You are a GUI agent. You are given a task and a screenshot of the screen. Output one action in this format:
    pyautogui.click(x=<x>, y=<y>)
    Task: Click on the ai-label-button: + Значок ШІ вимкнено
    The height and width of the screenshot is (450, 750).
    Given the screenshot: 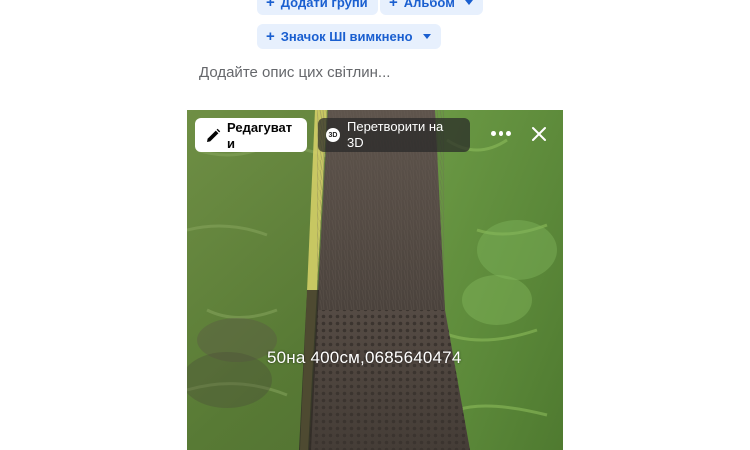 What is the action you would take?
    pyautogui.click(x=349, y=36)
    